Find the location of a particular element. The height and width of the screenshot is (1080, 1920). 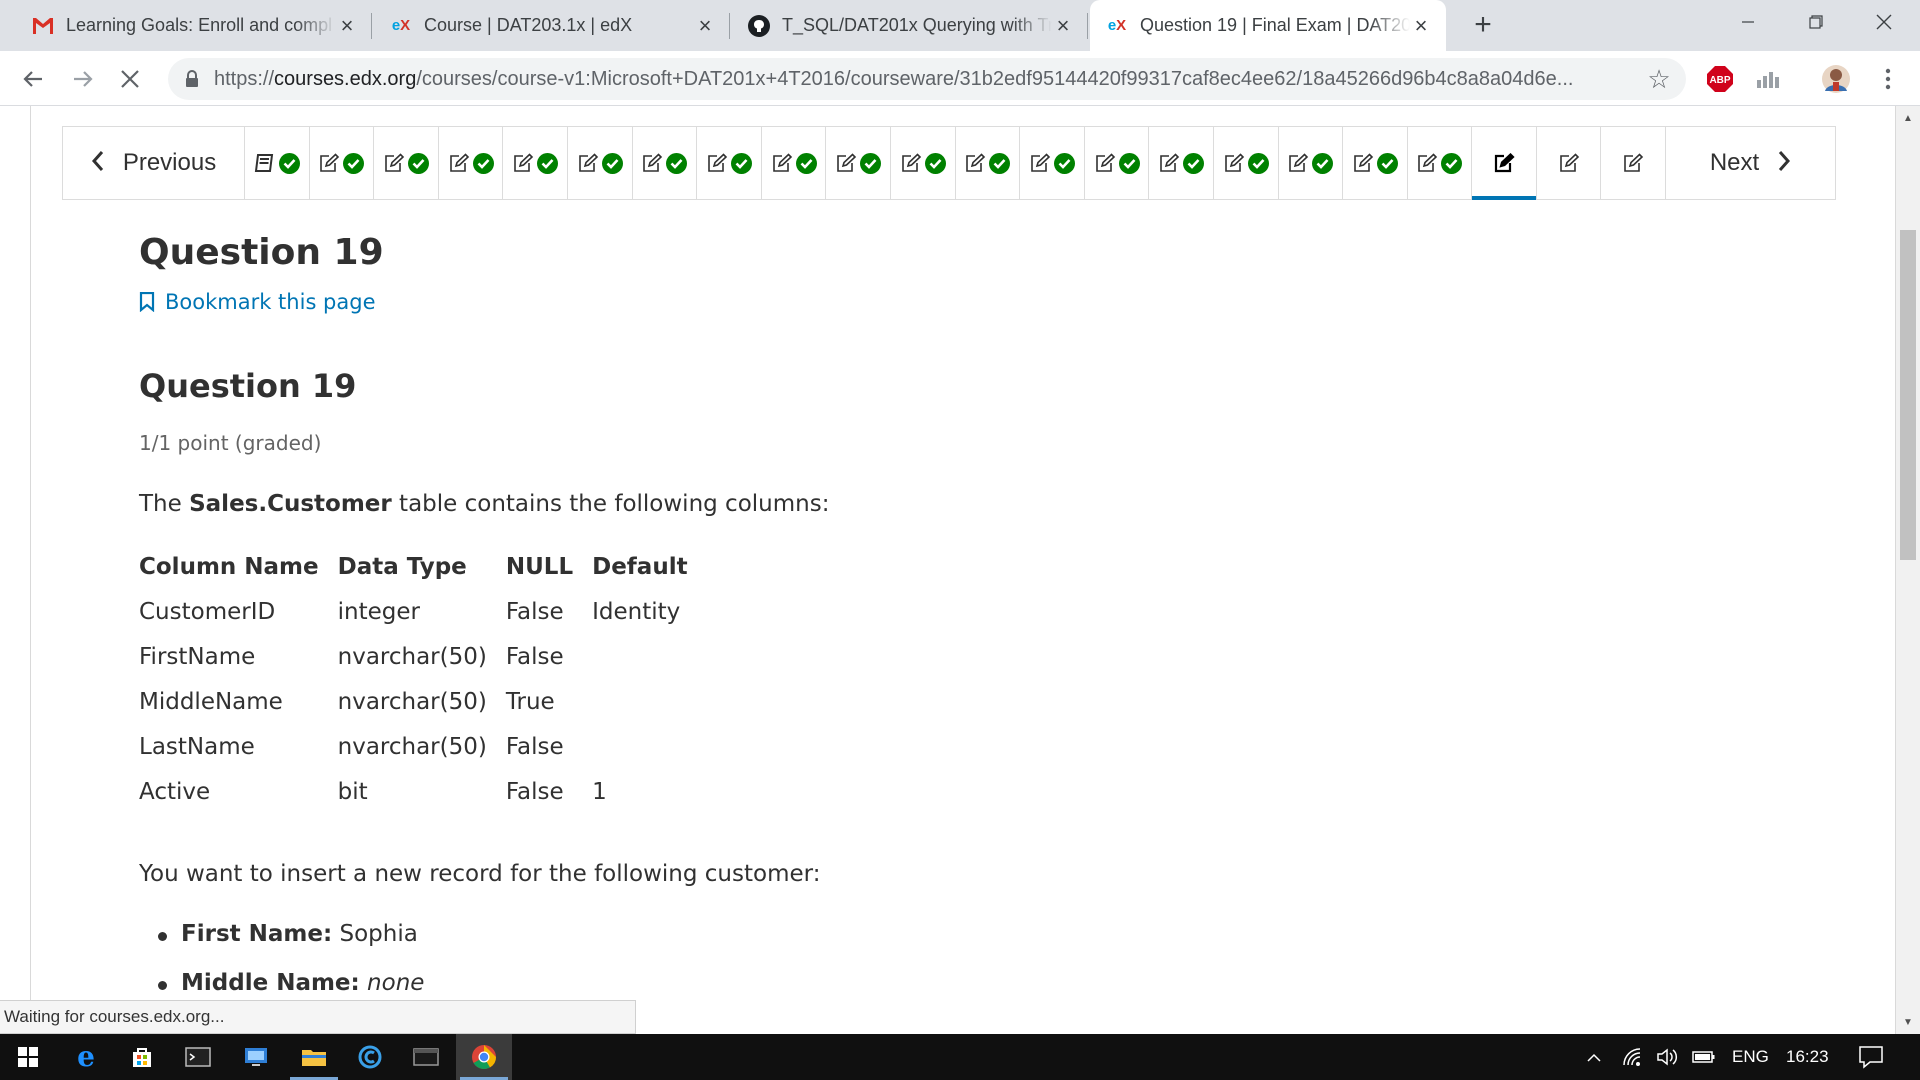

cell-column-name: Active is located at coordinates (175, 791).